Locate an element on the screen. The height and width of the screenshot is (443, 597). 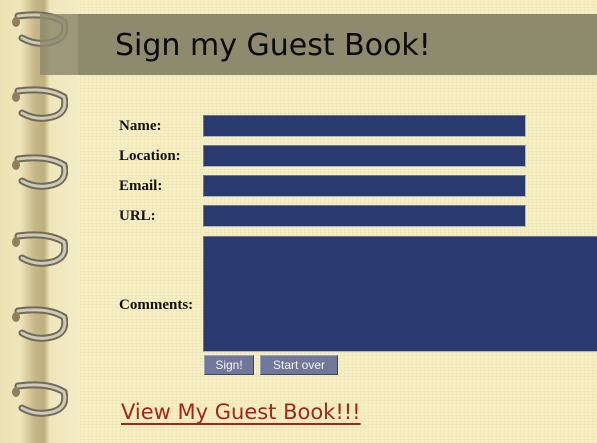
sign-button: Sign! is located at coordinates (229, 365).